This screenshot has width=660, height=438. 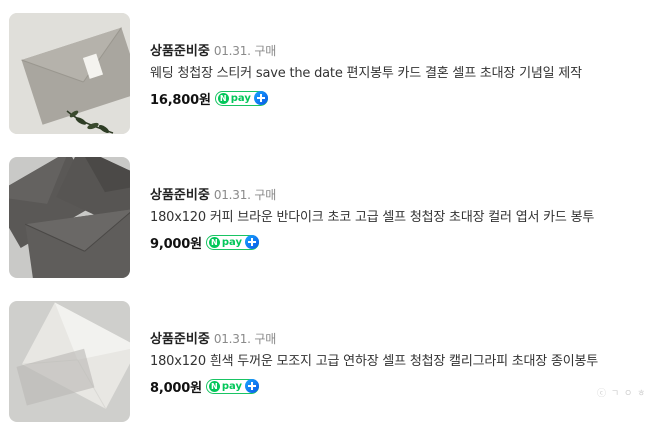 What do you see at coordinates (176, 244) in the screenshot?
I see `product-price: 9,000원` at bounding box center [176, 244].